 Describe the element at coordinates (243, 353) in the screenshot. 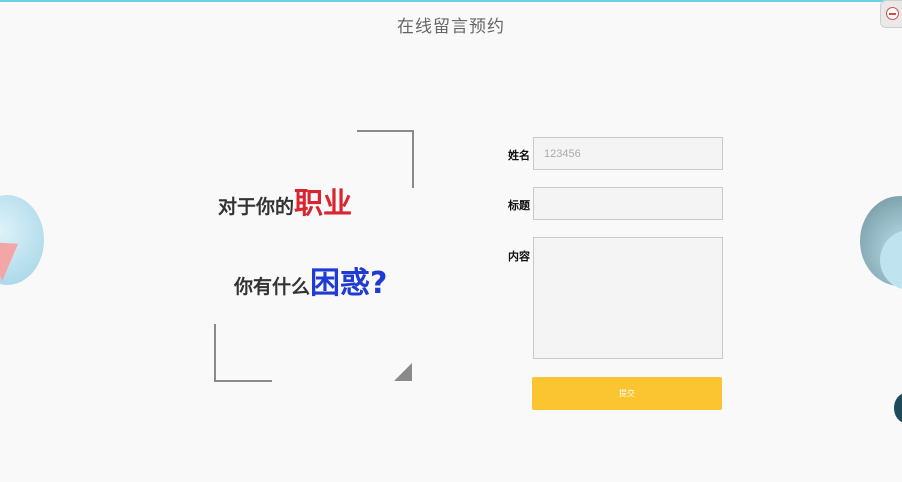

I see `frame-corner-bottom-left` at that location.